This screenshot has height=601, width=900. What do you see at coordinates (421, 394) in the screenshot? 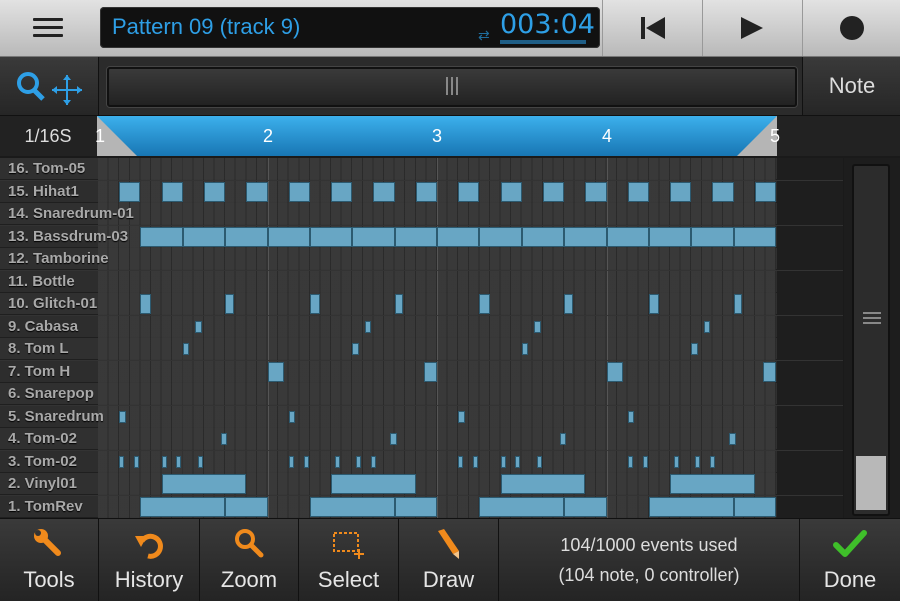
I see `track-row: 6. Snarepop` at bounding box center [421, 394].